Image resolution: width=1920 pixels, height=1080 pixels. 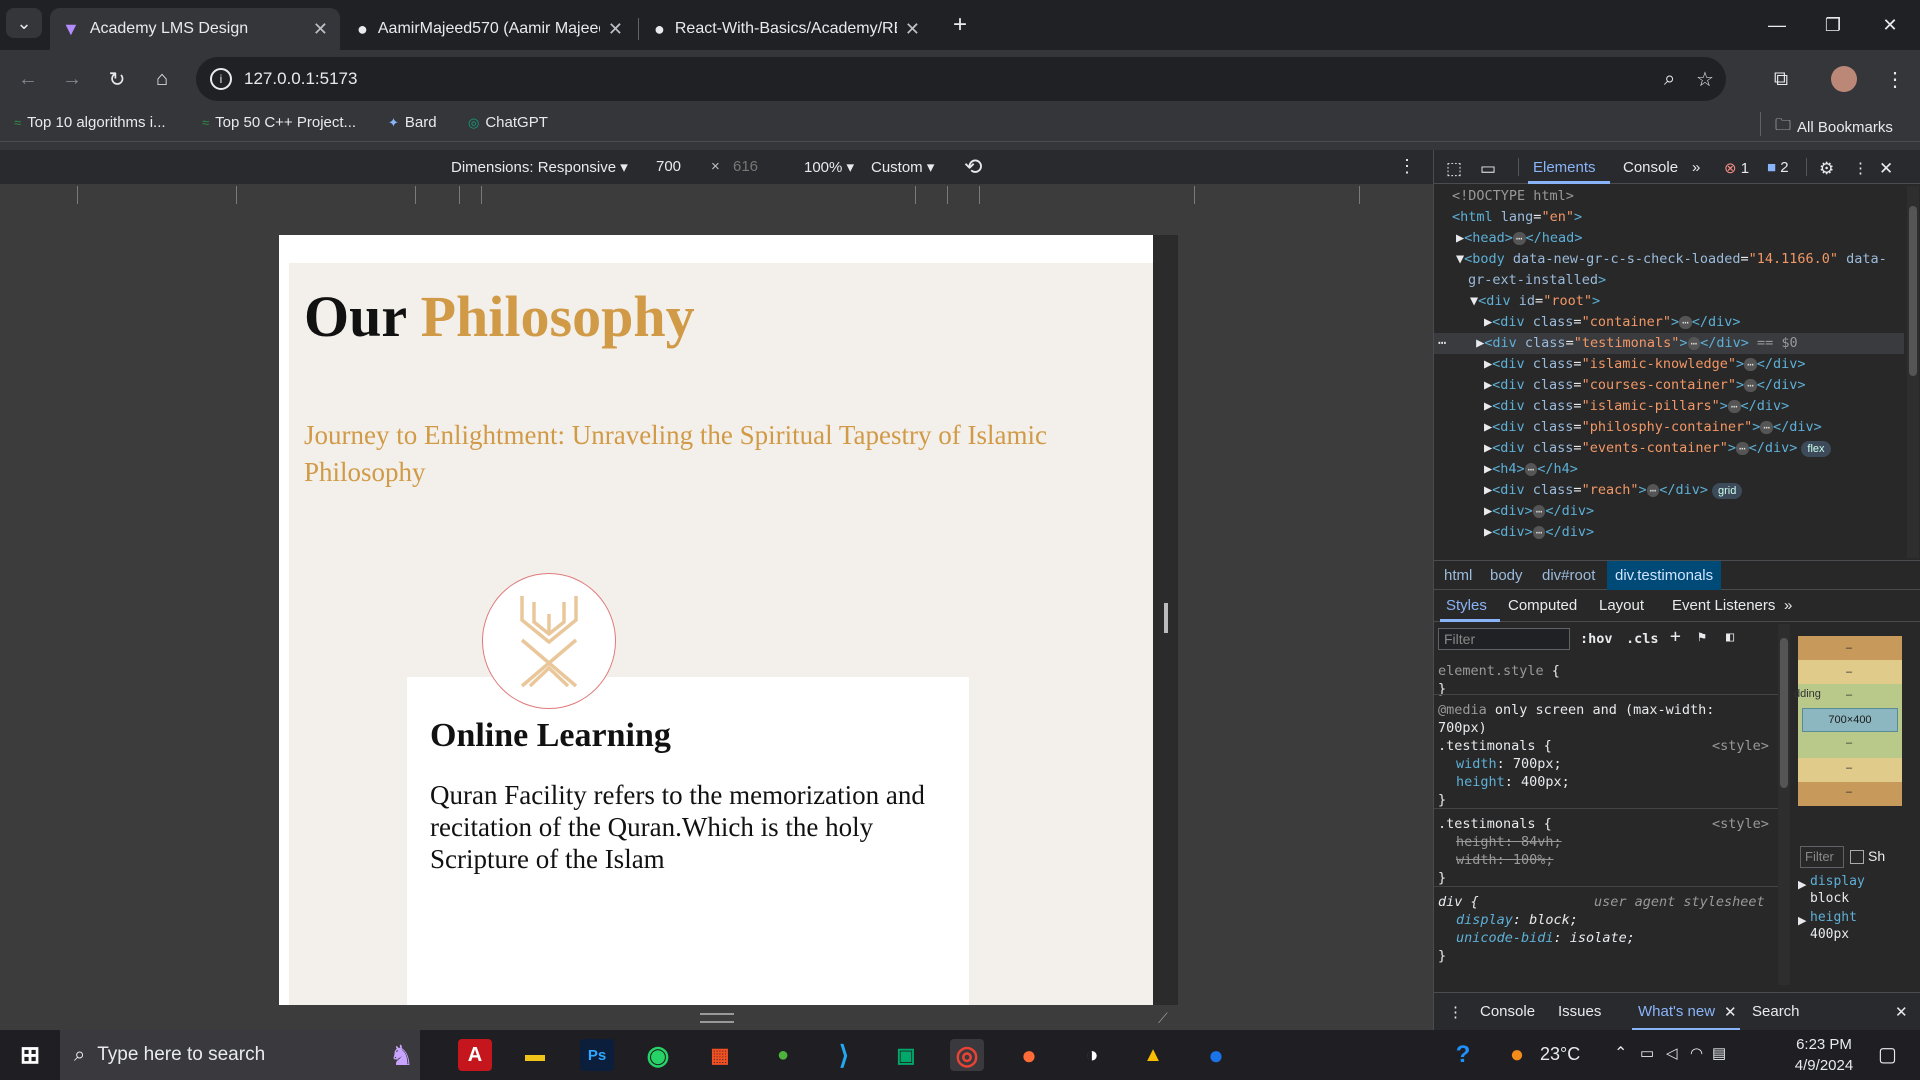 What do you see at coordinates (1776, 1011) in the screenshot?
I see `drawer-tab-search: Search` at bounding box center [1776, 1011].